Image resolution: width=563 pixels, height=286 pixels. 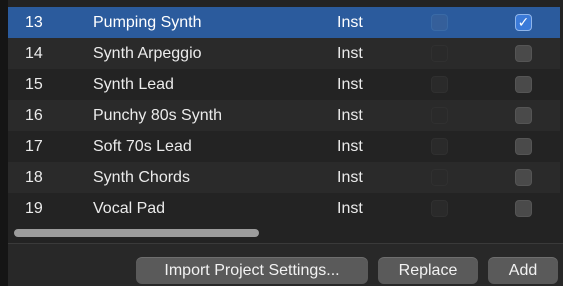 I want to click on track-name: Synth Chords, so click(x=141, y=177).